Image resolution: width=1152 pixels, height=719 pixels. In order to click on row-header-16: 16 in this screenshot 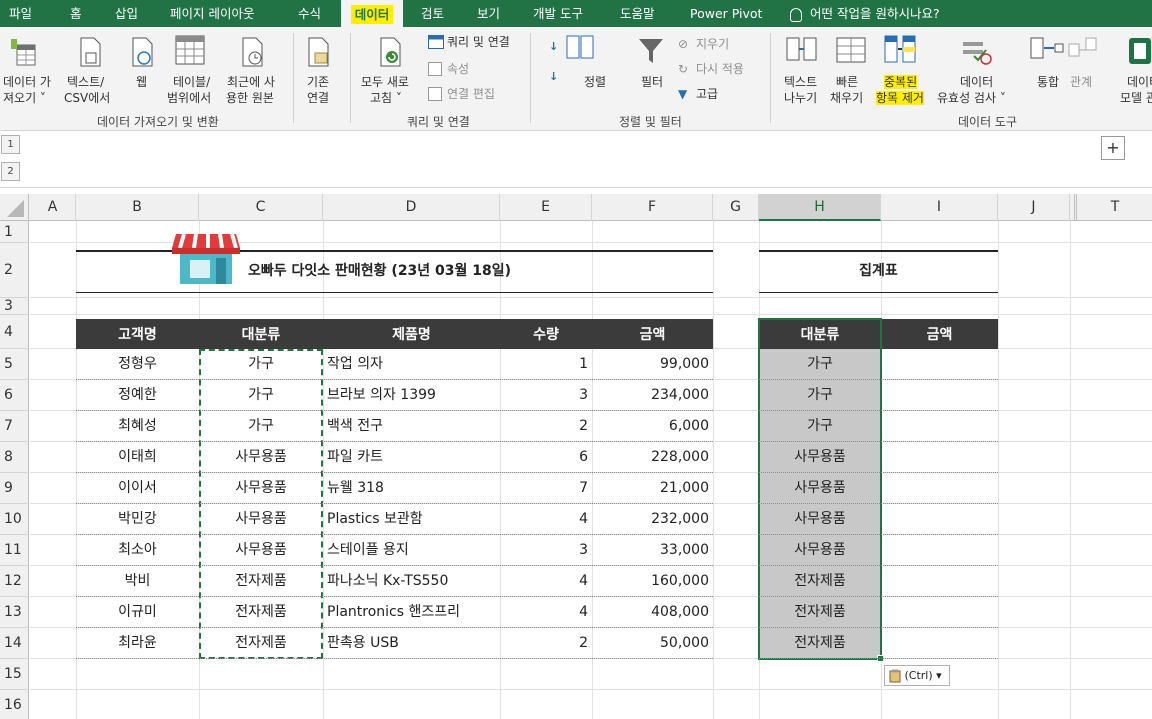, I will do `click(14, 704)`.